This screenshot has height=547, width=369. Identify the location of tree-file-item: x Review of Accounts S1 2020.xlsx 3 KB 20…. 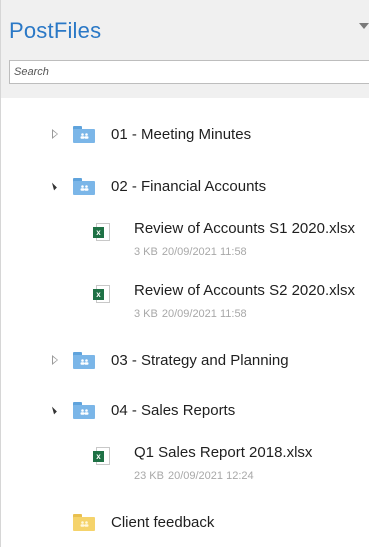
(185, 239).